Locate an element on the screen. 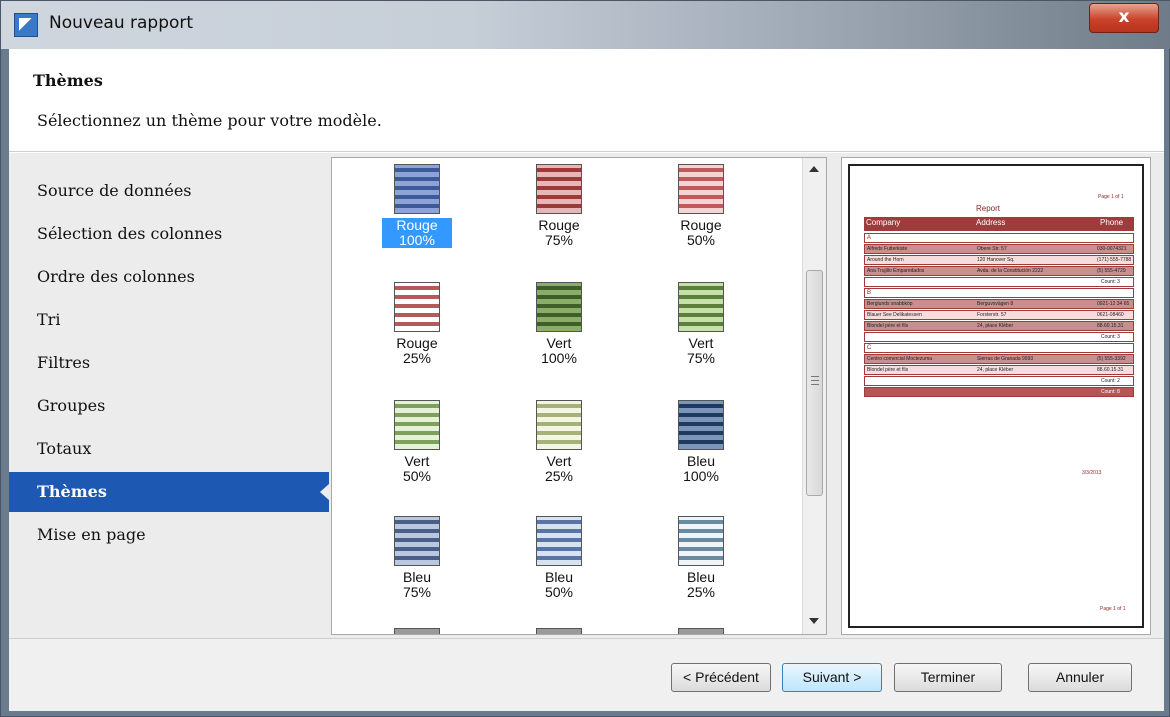 The width and height of the screenshot is (1170, 717). preview-page-number-top: Page 1 of 1 is located at coordinates (1111, 197).